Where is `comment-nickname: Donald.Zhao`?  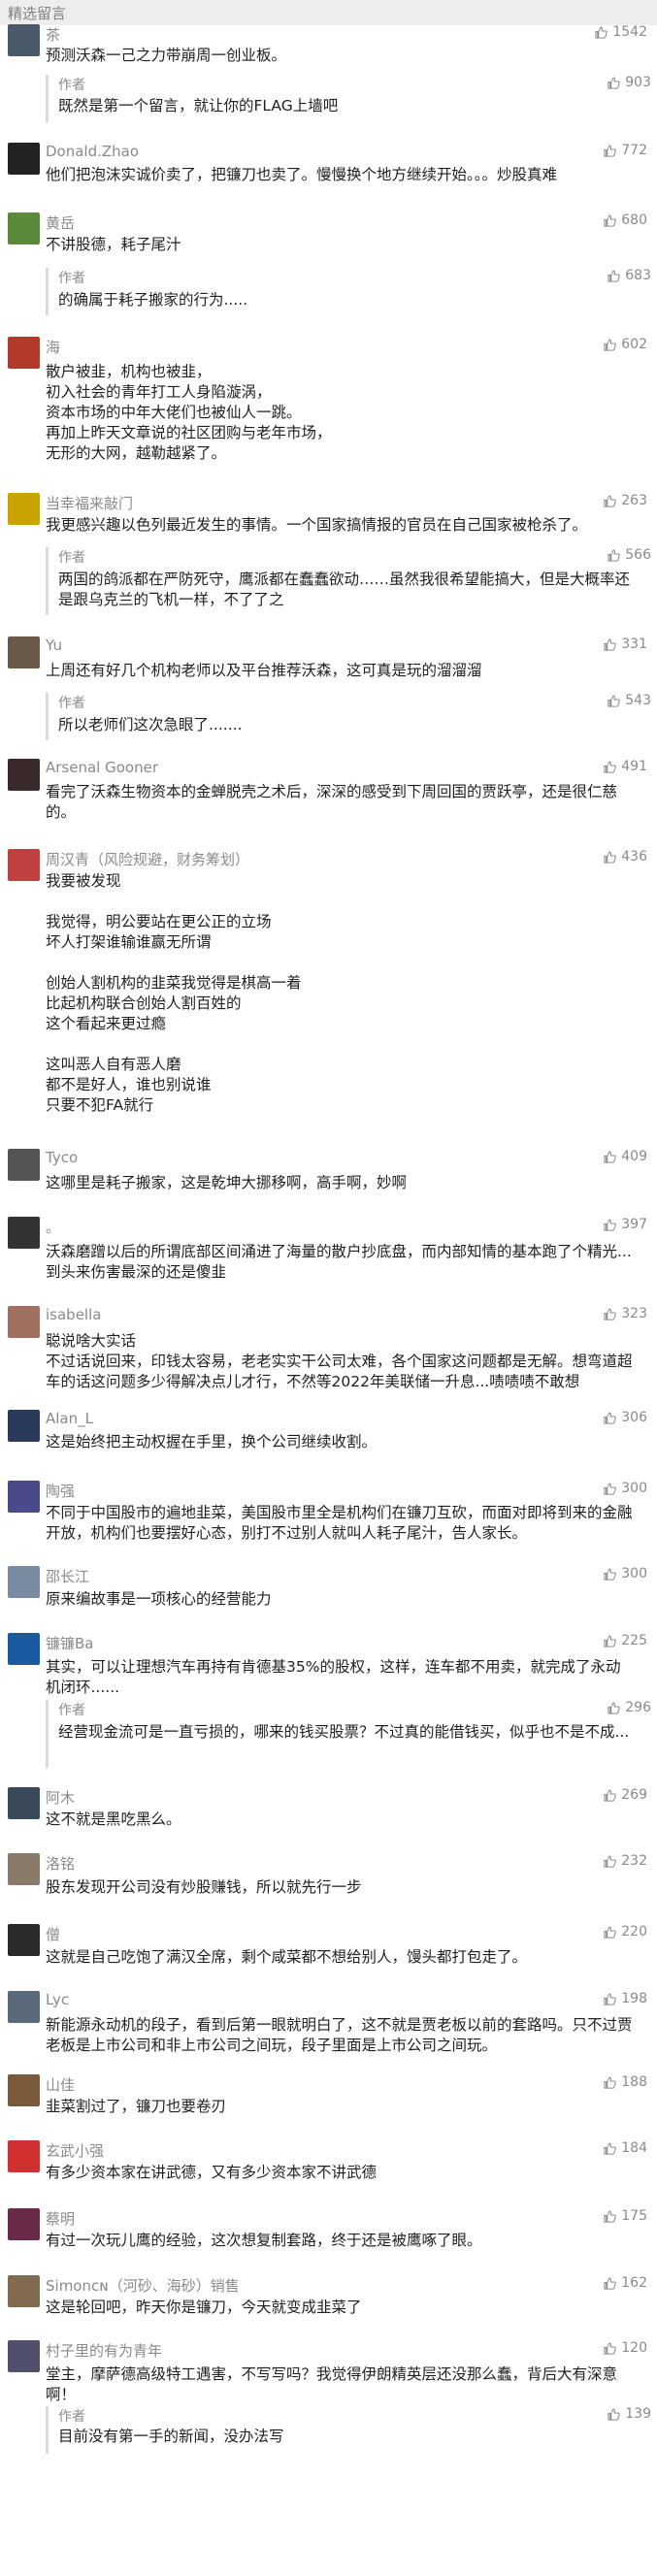 comment-nickname: Donald.Zhao is located at coordinates (92, 151).